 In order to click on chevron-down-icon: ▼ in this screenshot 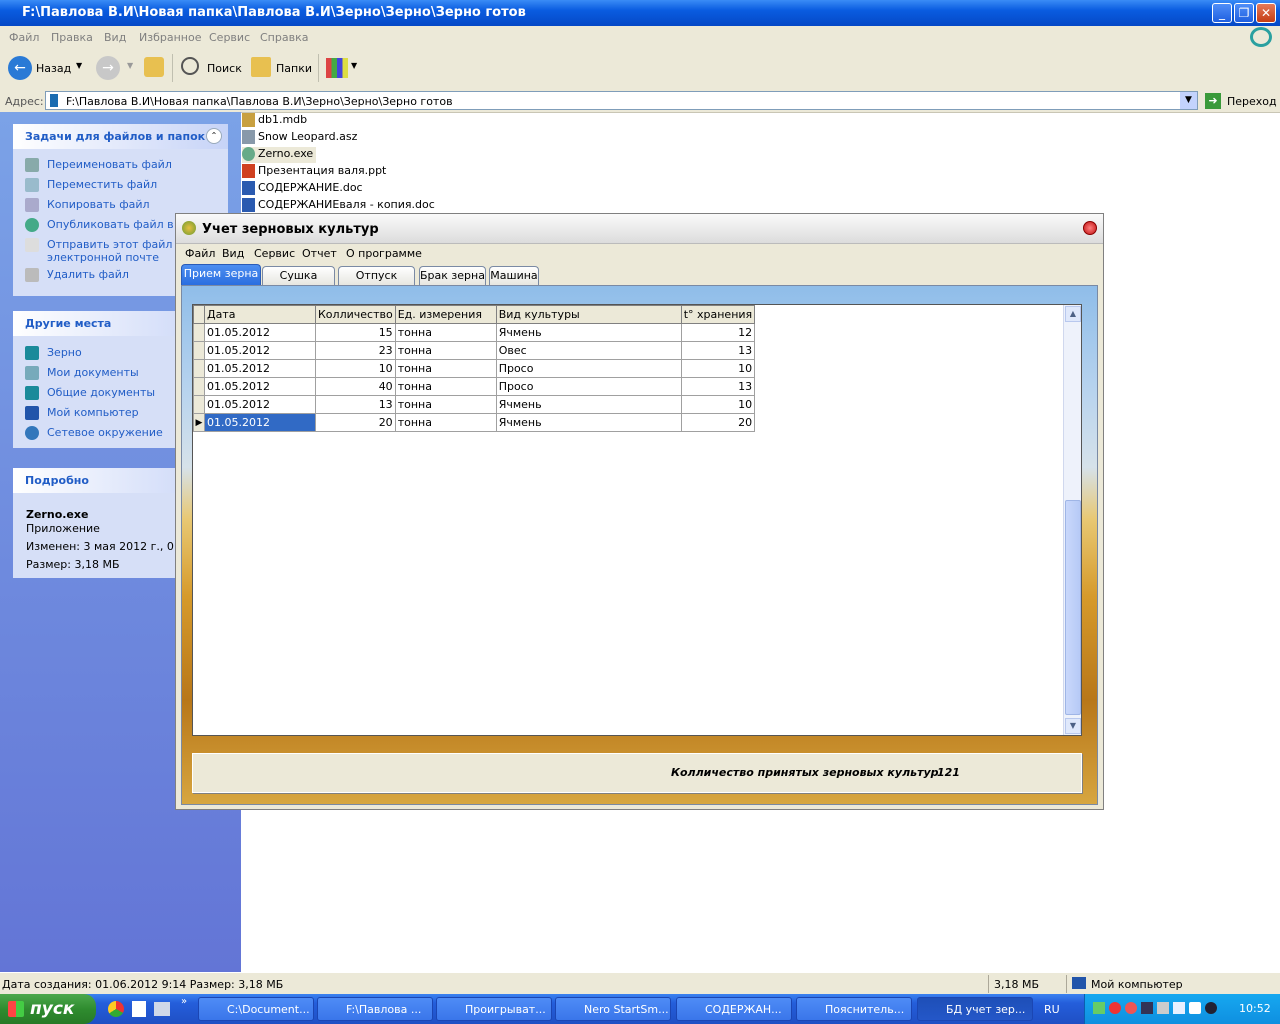, I will do `click(1188, 100)`.